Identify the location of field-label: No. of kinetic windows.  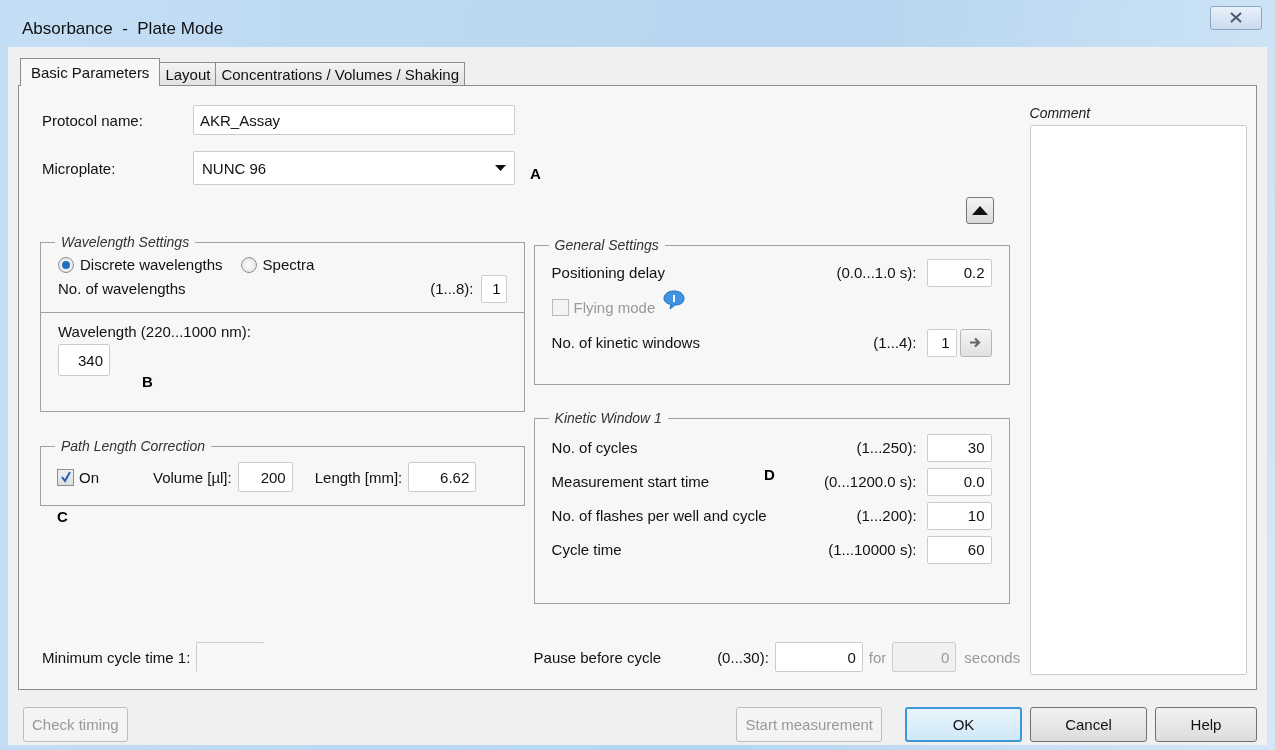
(625, 342).